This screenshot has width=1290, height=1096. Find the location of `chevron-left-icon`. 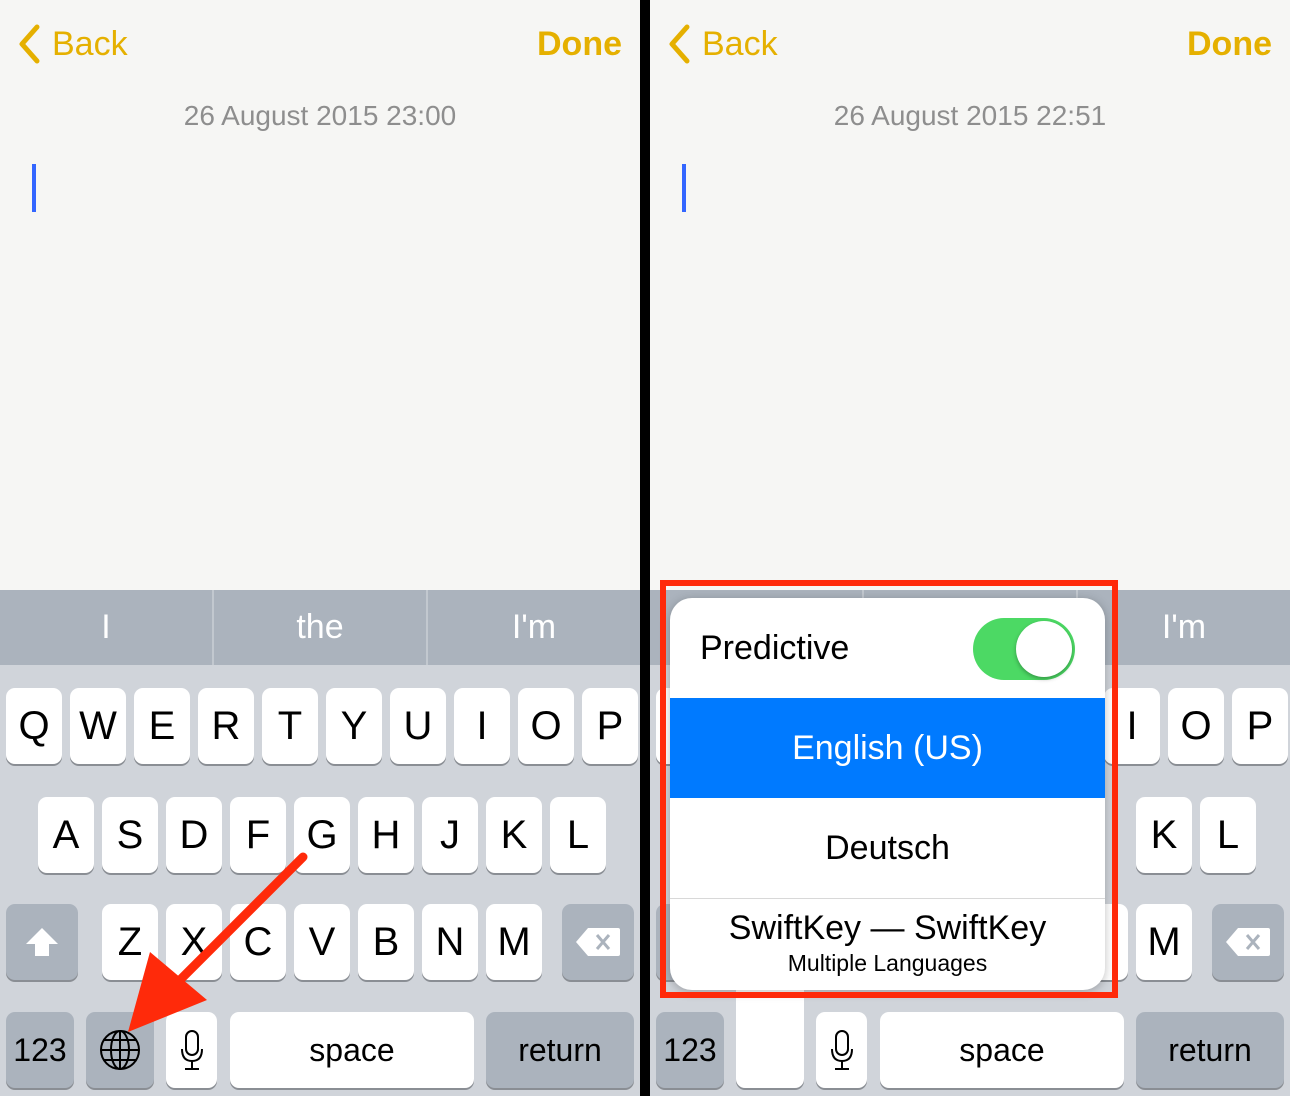

chevron-left-icon is located at coordinates (679, 44).